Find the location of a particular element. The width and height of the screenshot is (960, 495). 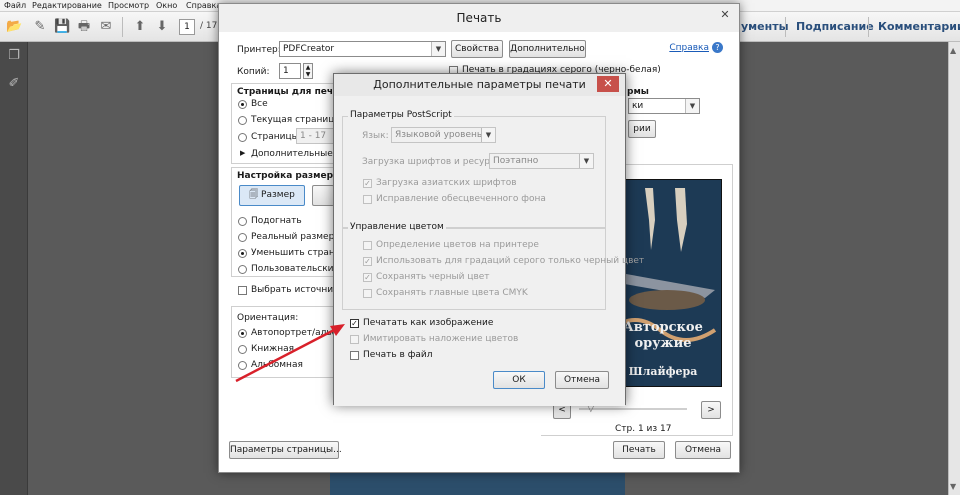

annotation-arrow is located at coordinates (290, 353).